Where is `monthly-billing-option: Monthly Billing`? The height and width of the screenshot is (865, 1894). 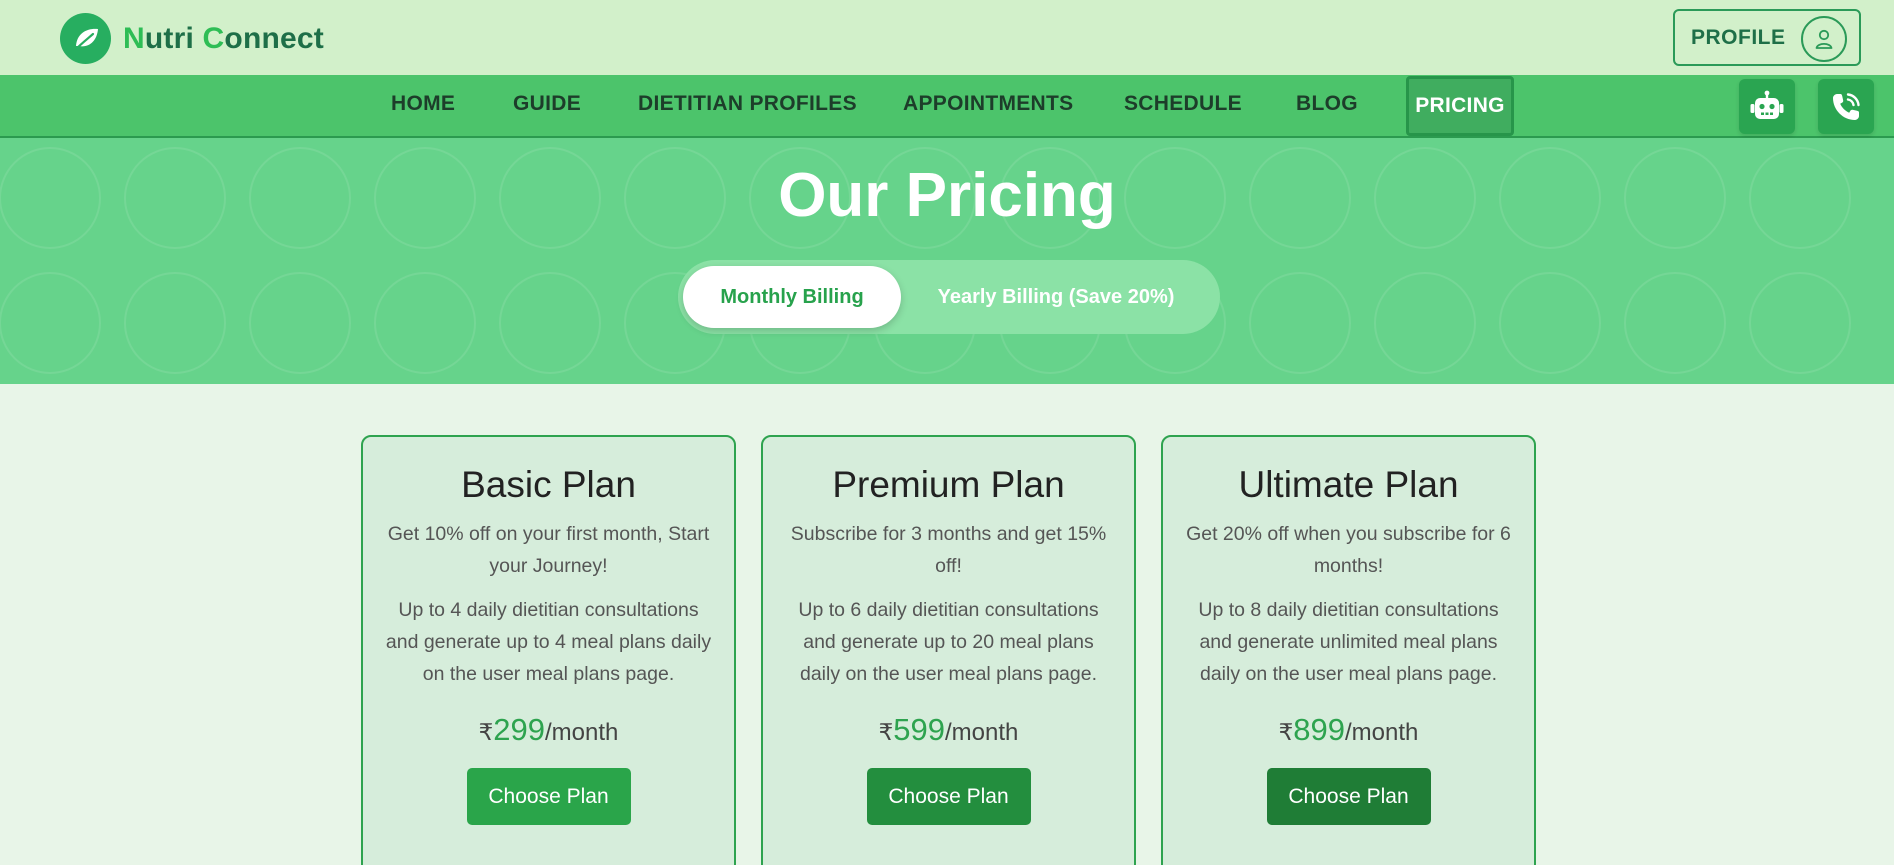
monthly-billing-option: Monthly Billing is located at coordinates (792, 297).